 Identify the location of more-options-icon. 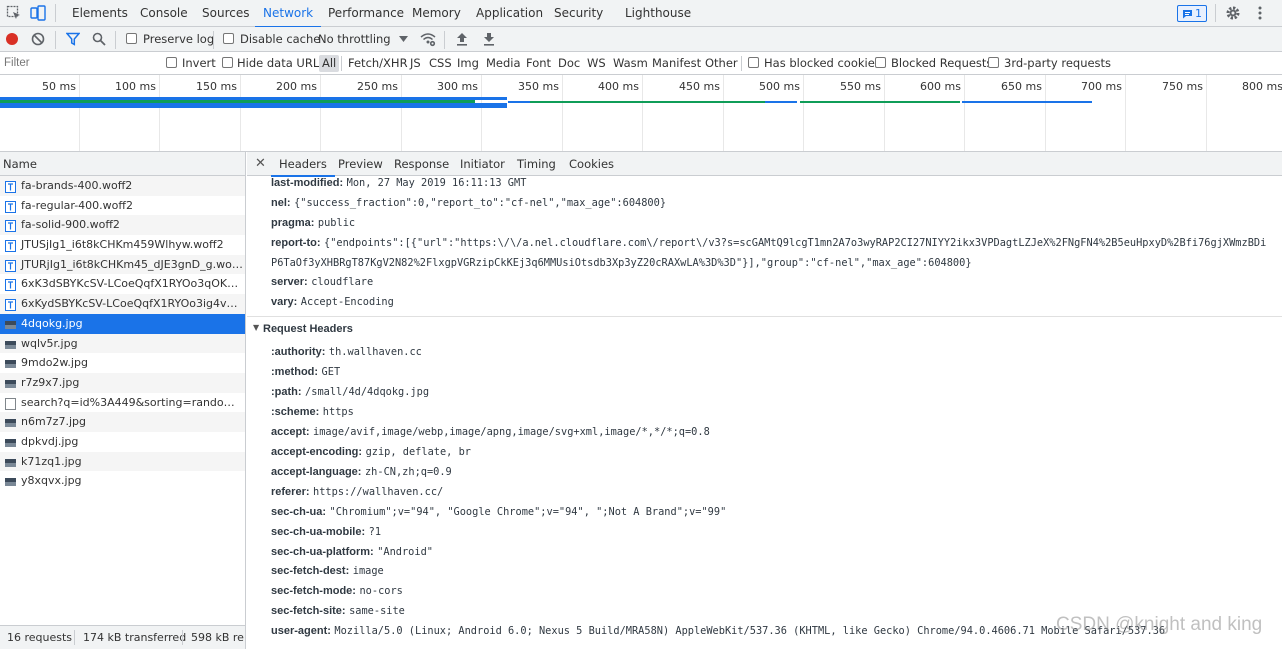
(1260, 13).